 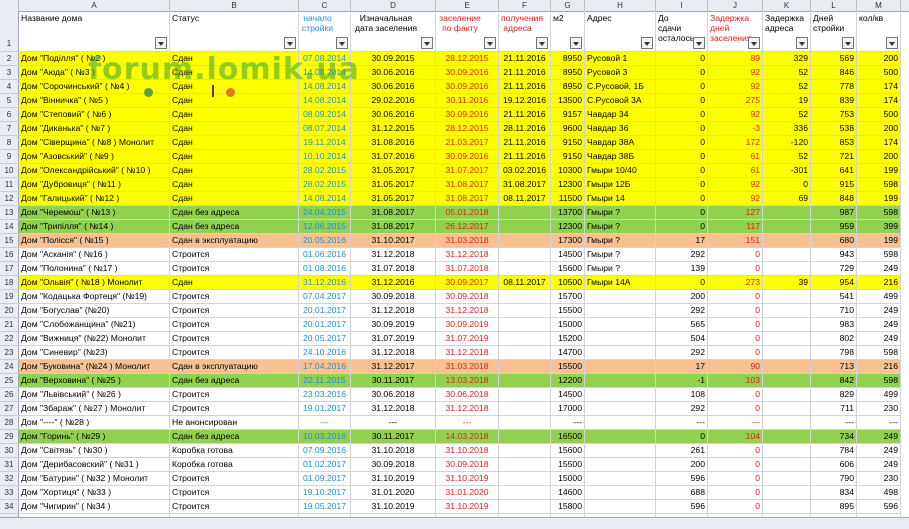 What do you see at coordinates (325, 115) in the screenshot?
I see `cell-c: 08.09.2014` at bounding box center [325, 115].